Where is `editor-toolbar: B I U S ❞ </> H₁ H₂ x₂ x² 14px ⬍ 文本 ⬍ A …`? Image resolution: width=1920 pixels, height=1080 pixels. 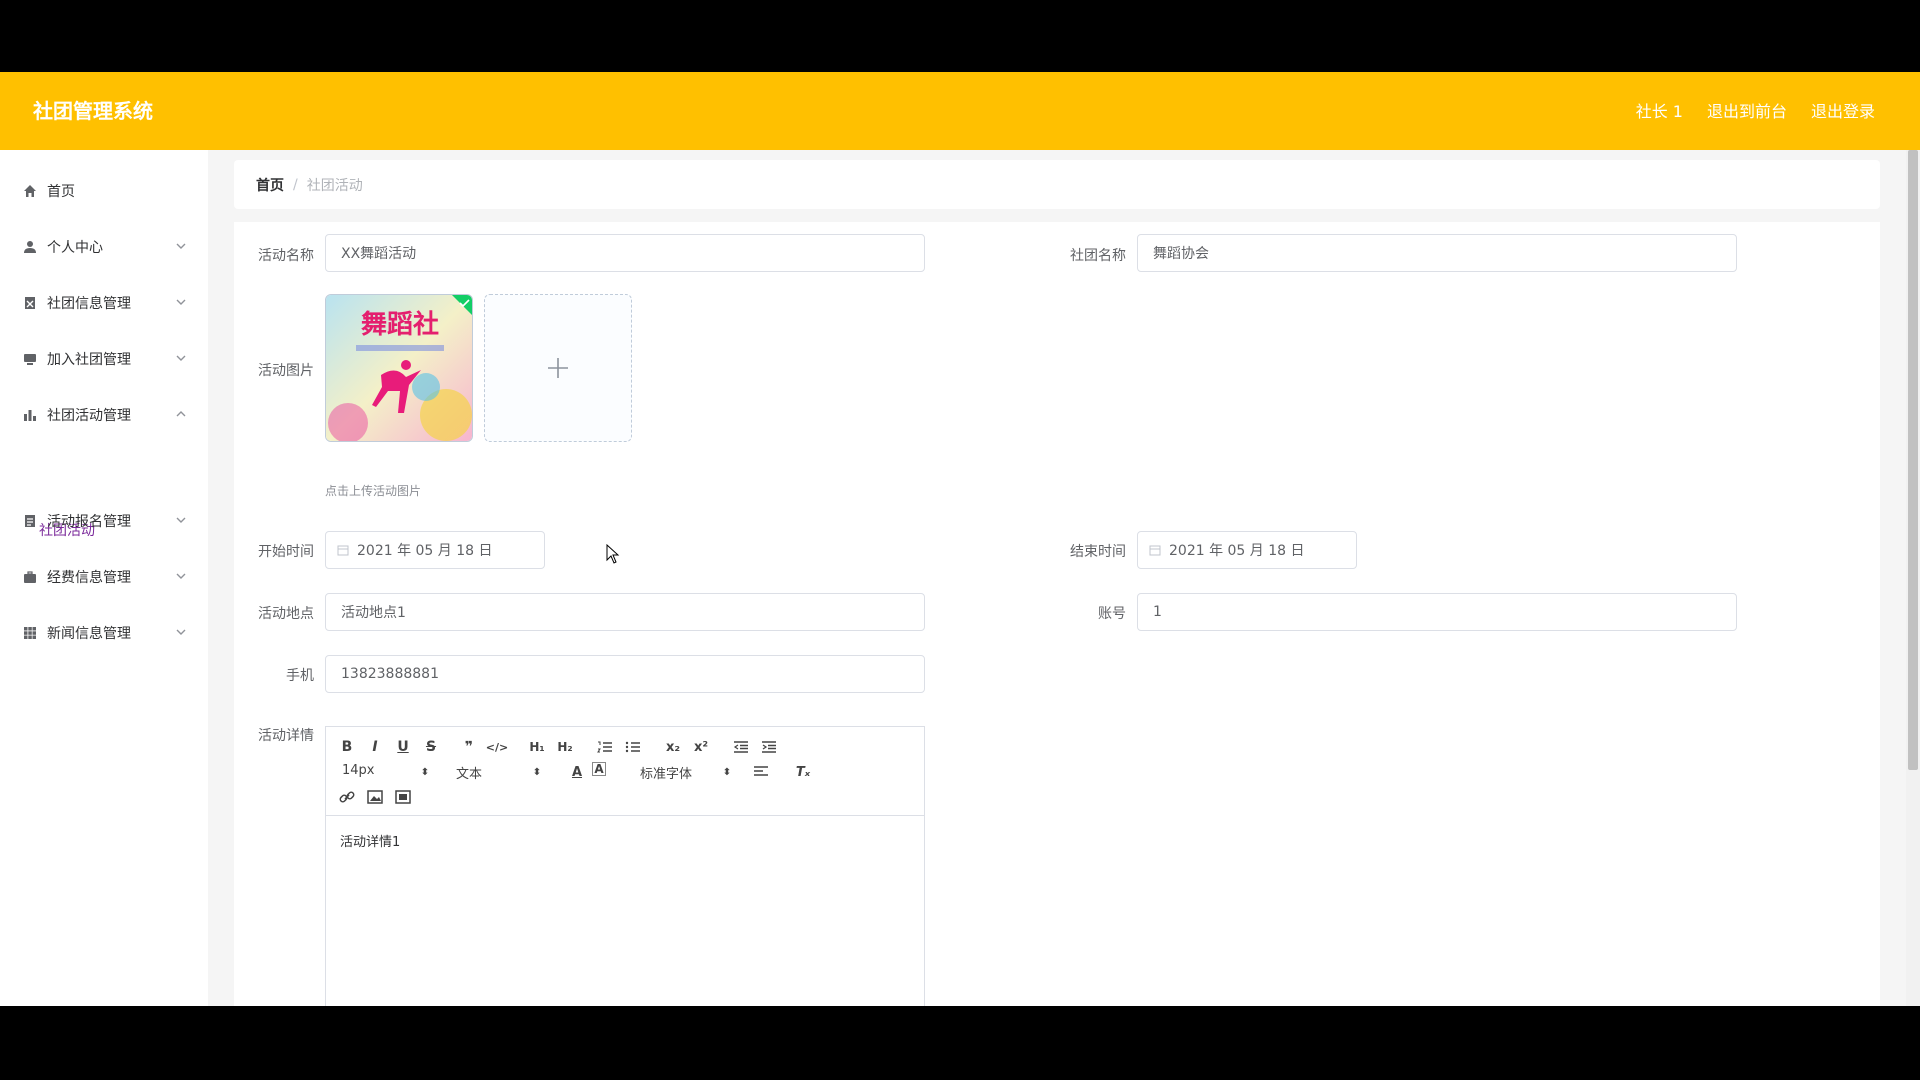 editor-toolbar: B I U S ❞ </> H₁ H₂ x₂ x² 14px ⬍ 文本 ⬍ A … is located at coordinates (625, 771).